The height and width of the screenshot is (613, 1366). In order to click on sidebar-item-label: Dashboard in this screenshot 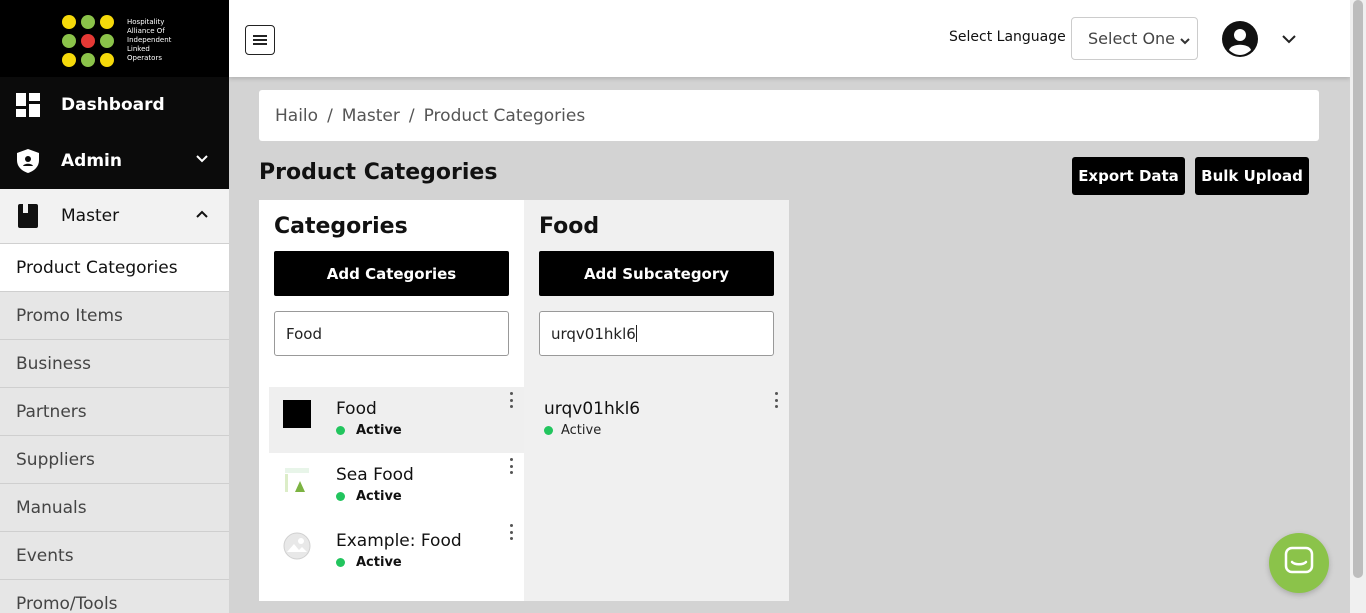, I will do `click(113, 105)`.